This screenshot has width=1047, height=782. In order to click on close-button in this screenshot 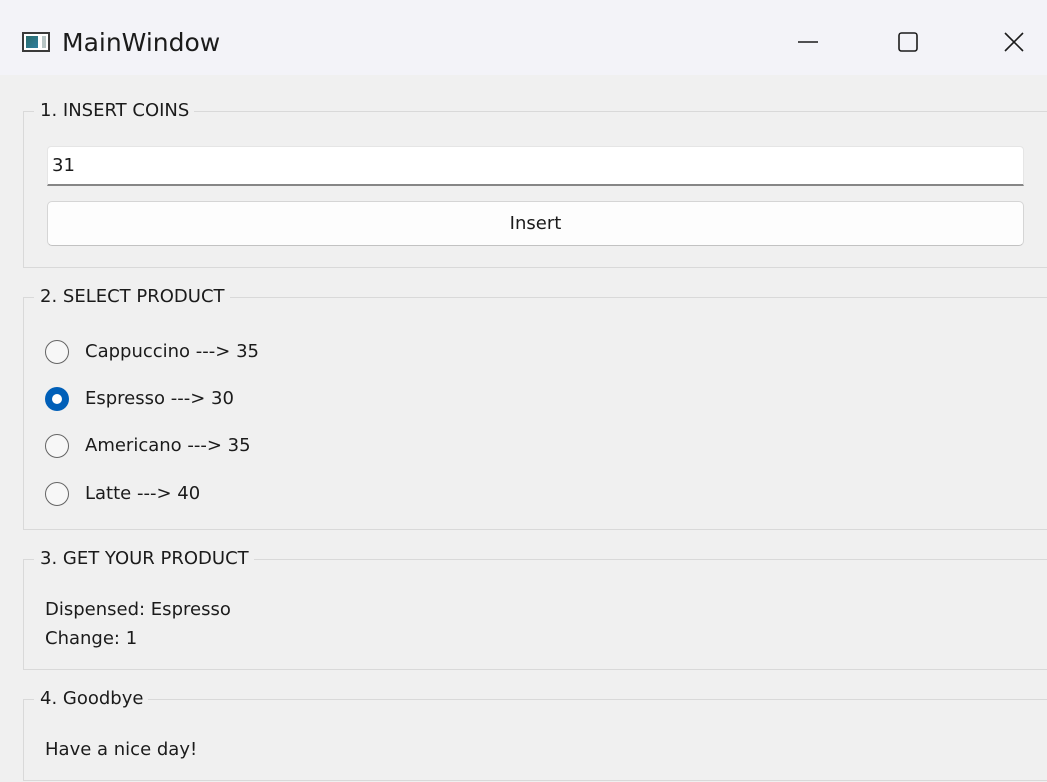, I will do `click(1014, 42)`.